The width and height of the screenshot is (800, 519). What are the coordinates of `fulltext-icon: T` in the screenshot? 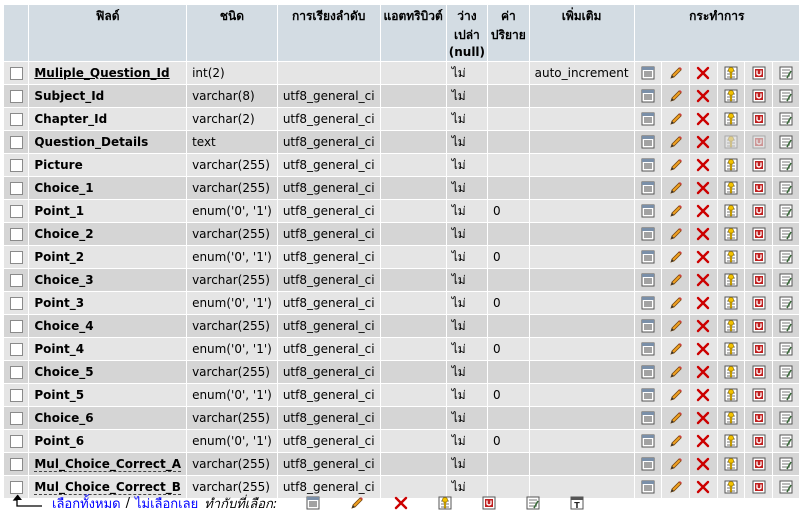 It's located at (577, 503).